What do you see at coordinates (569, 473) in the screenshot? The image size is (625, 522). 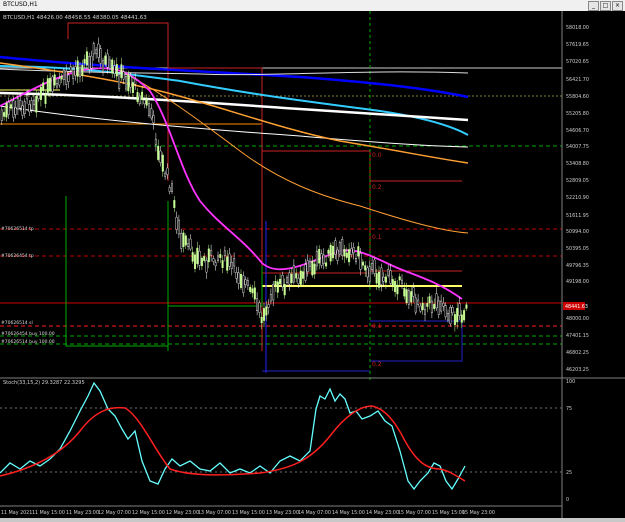 I see `svg-text: 25` at bounding box center [569, 473].